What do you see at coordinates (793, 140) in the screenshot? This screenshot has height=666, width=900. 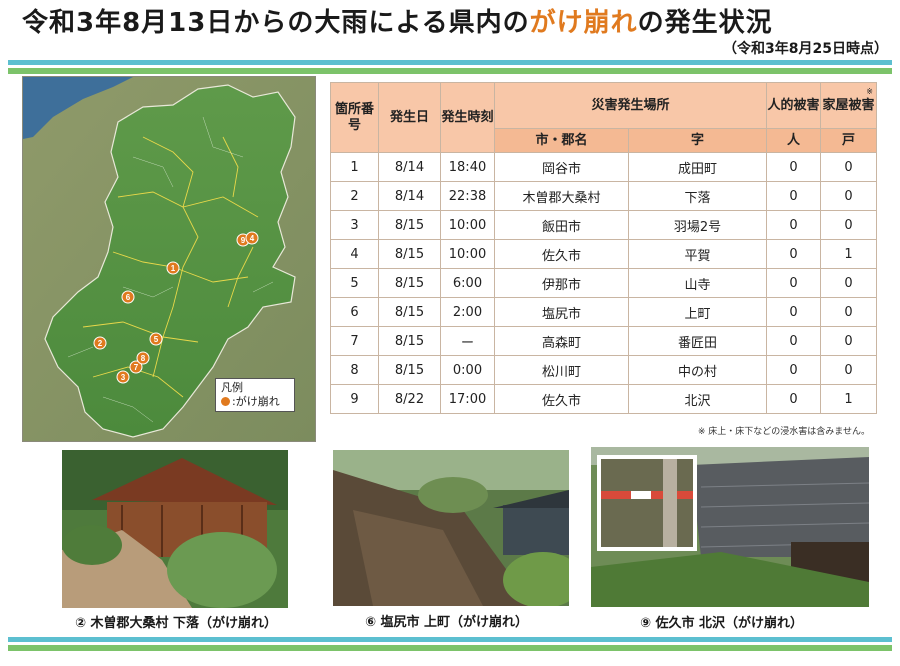 I see `col-header-human-unit: 人` at bounding box center [793, 140].